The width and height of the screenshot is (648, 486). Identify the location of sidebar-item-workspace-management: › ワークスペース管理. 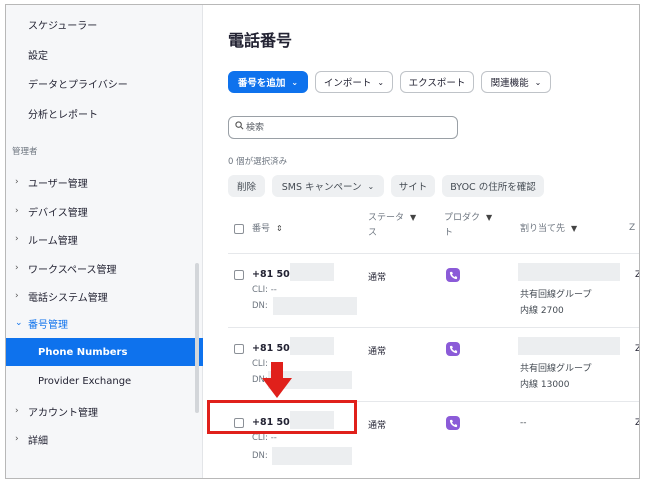
(104, 268).